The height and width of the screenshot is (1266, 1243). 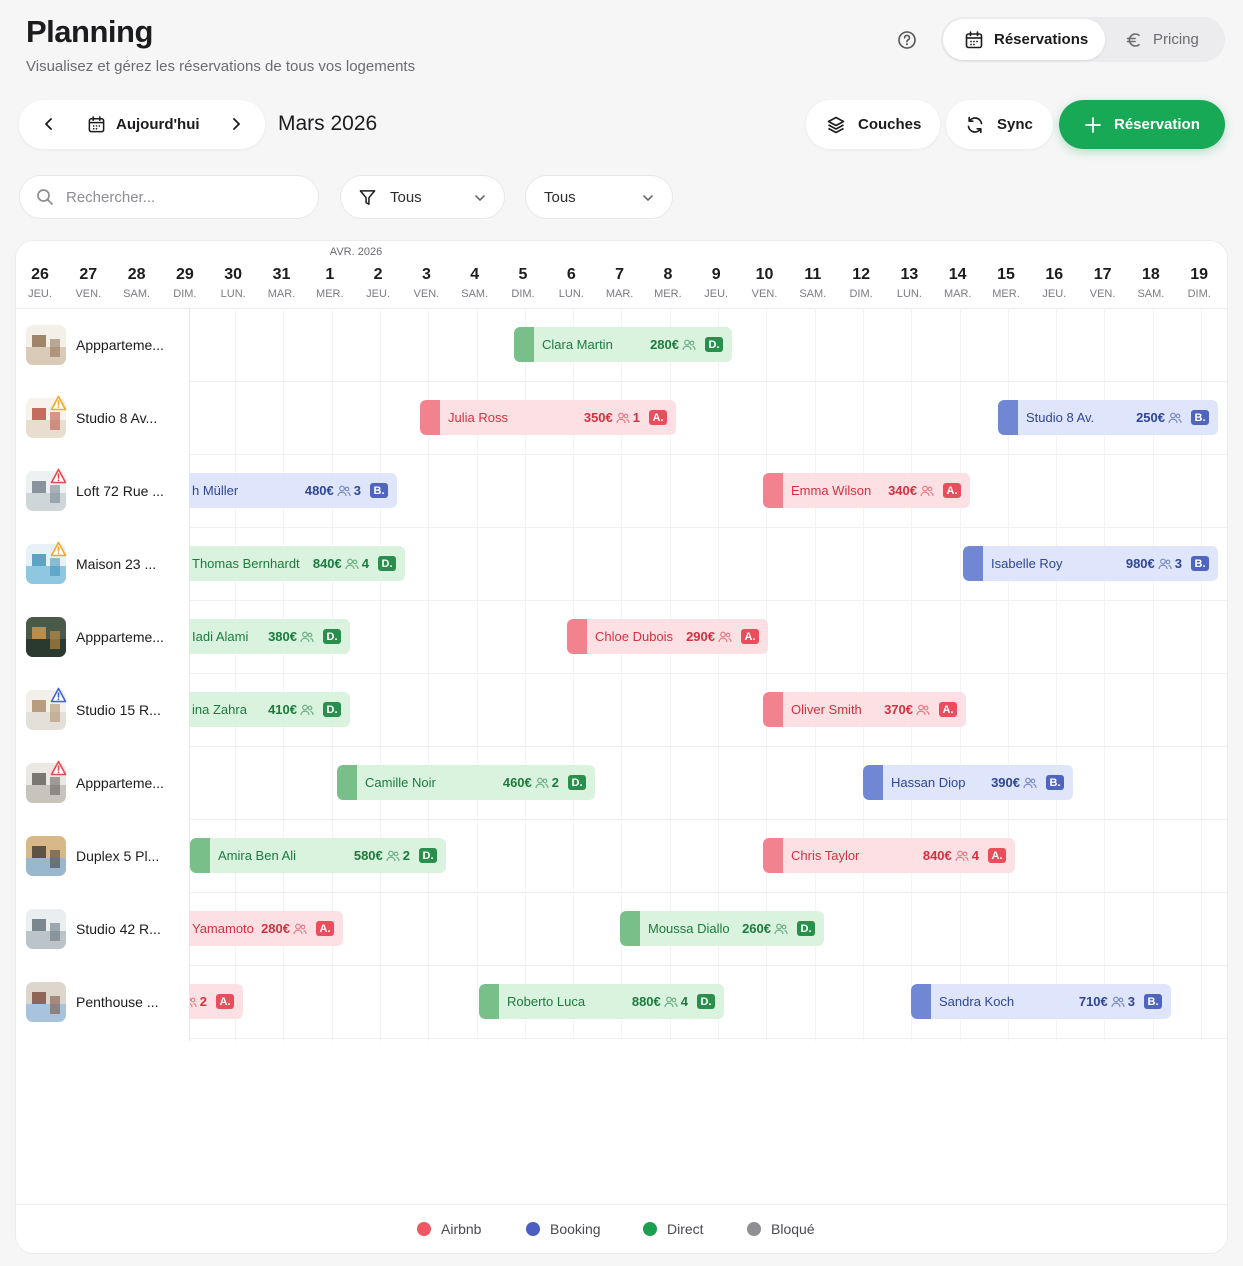 What do you see at coordinates (293, 490) in the screenshot?
I see `reservation-bar: h Müller 480€ 3 B.` at bounding box center [293, 490].